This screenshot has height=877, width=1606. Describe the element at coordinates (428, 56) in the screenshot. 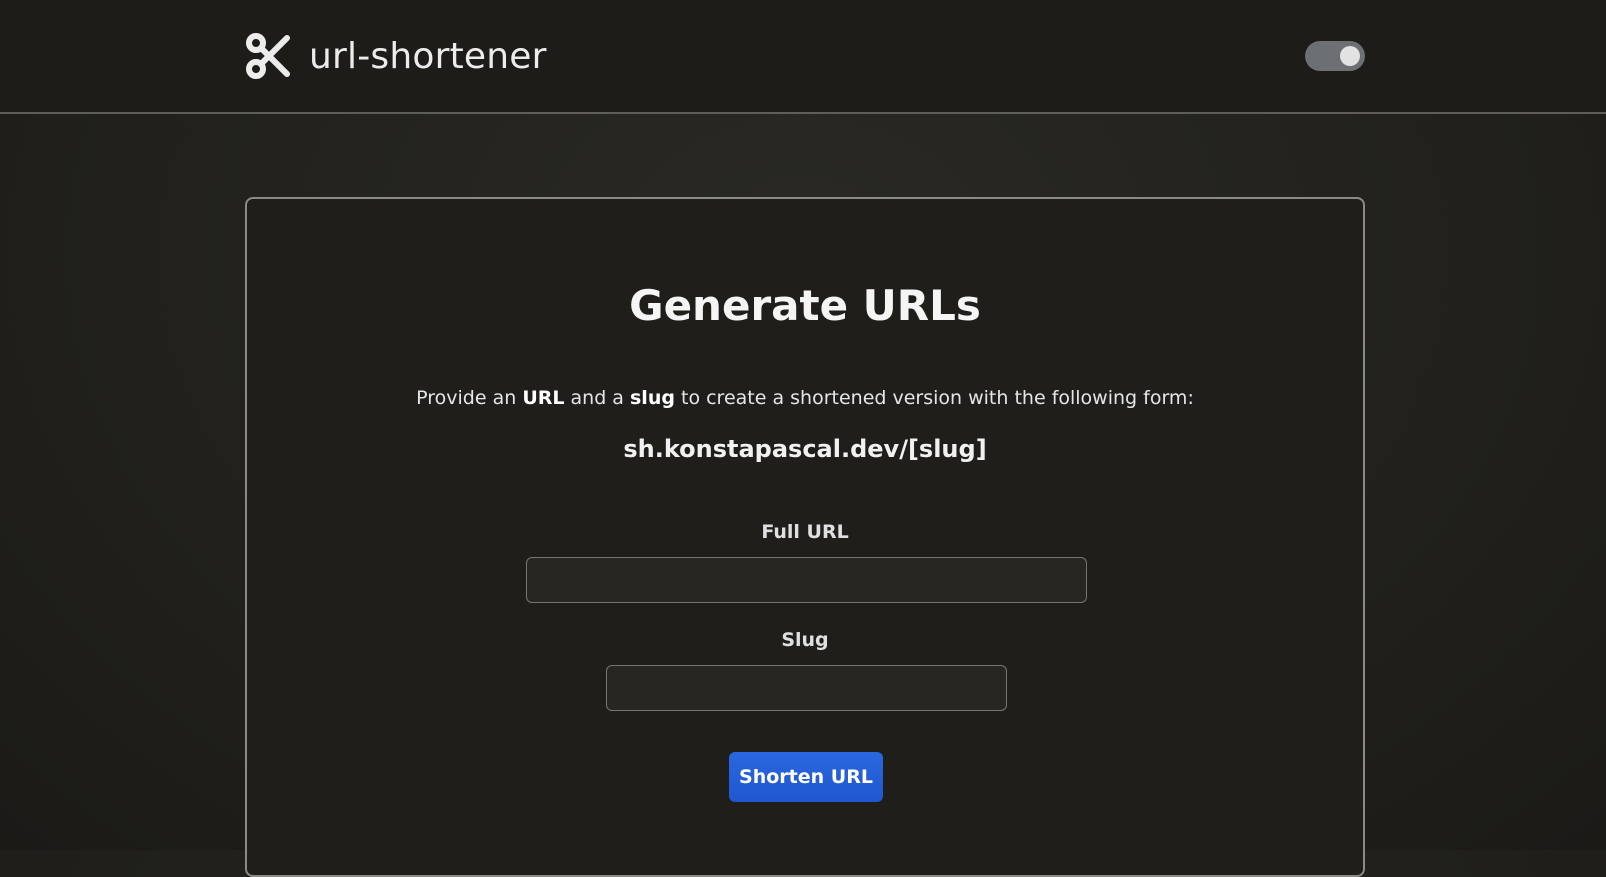

I see `app-title: url-shortener` at that location.